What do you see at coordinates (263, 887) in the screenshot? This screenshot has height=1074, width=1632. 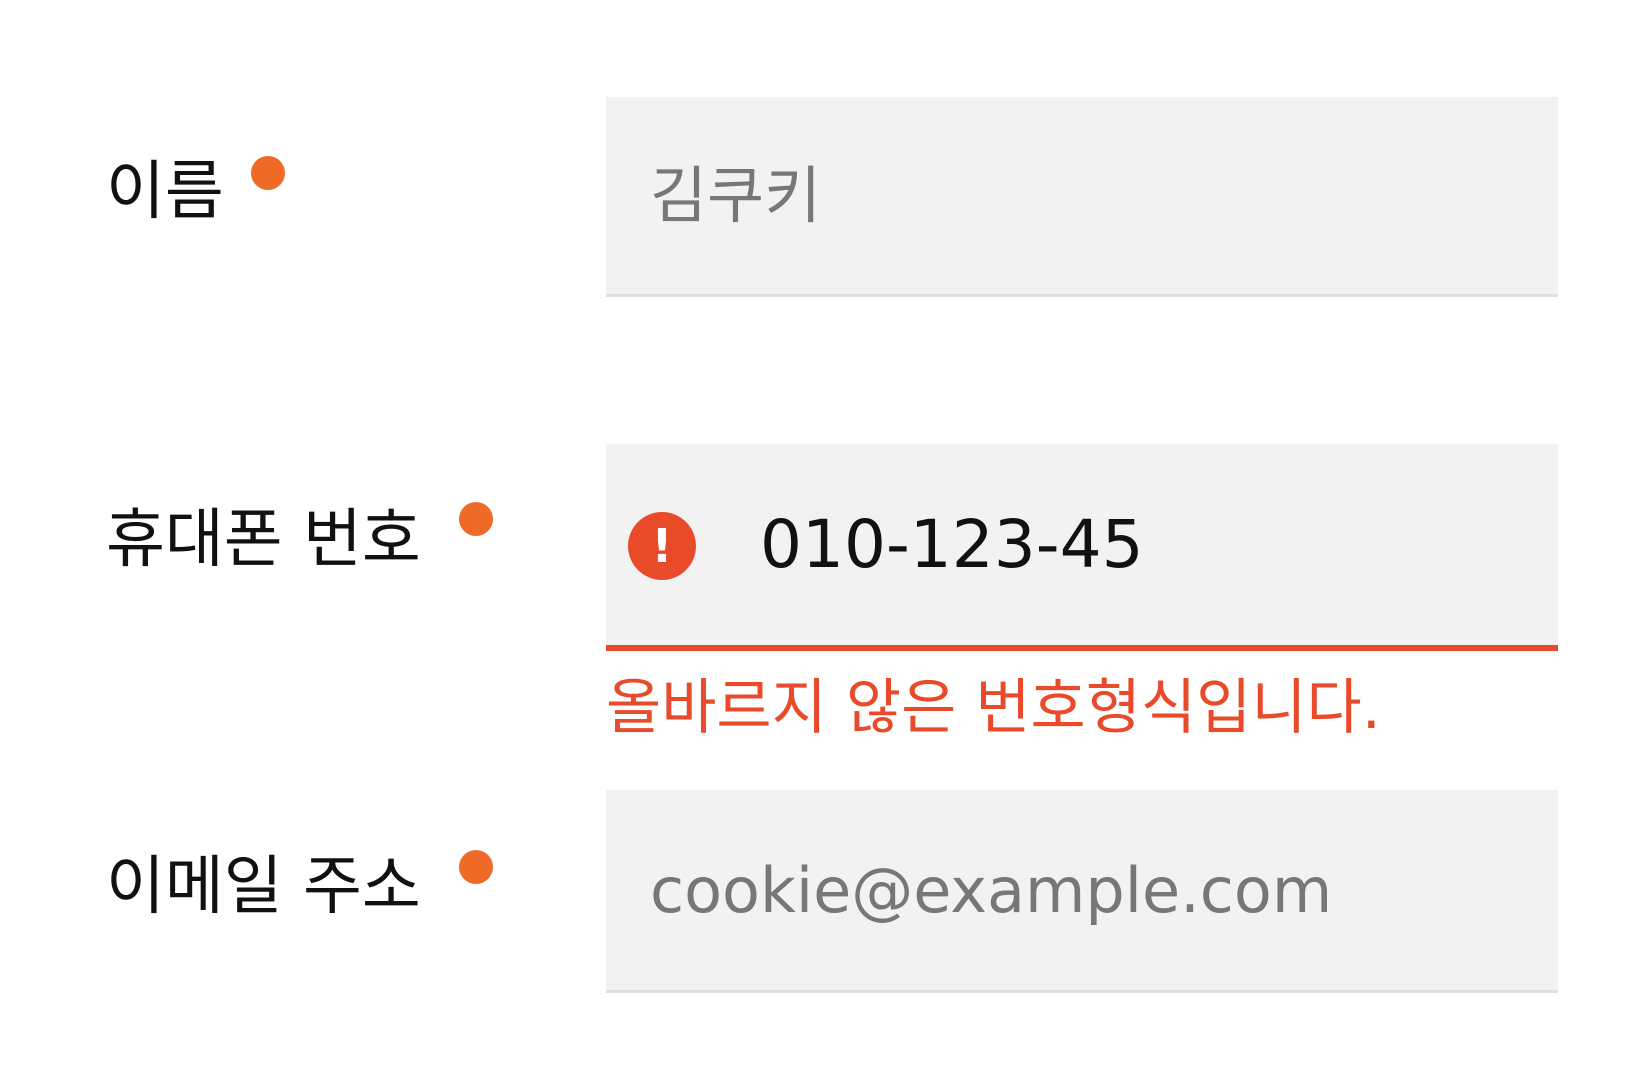 I see `email-label: 이메일 주소` at bounding box center [263, 887].